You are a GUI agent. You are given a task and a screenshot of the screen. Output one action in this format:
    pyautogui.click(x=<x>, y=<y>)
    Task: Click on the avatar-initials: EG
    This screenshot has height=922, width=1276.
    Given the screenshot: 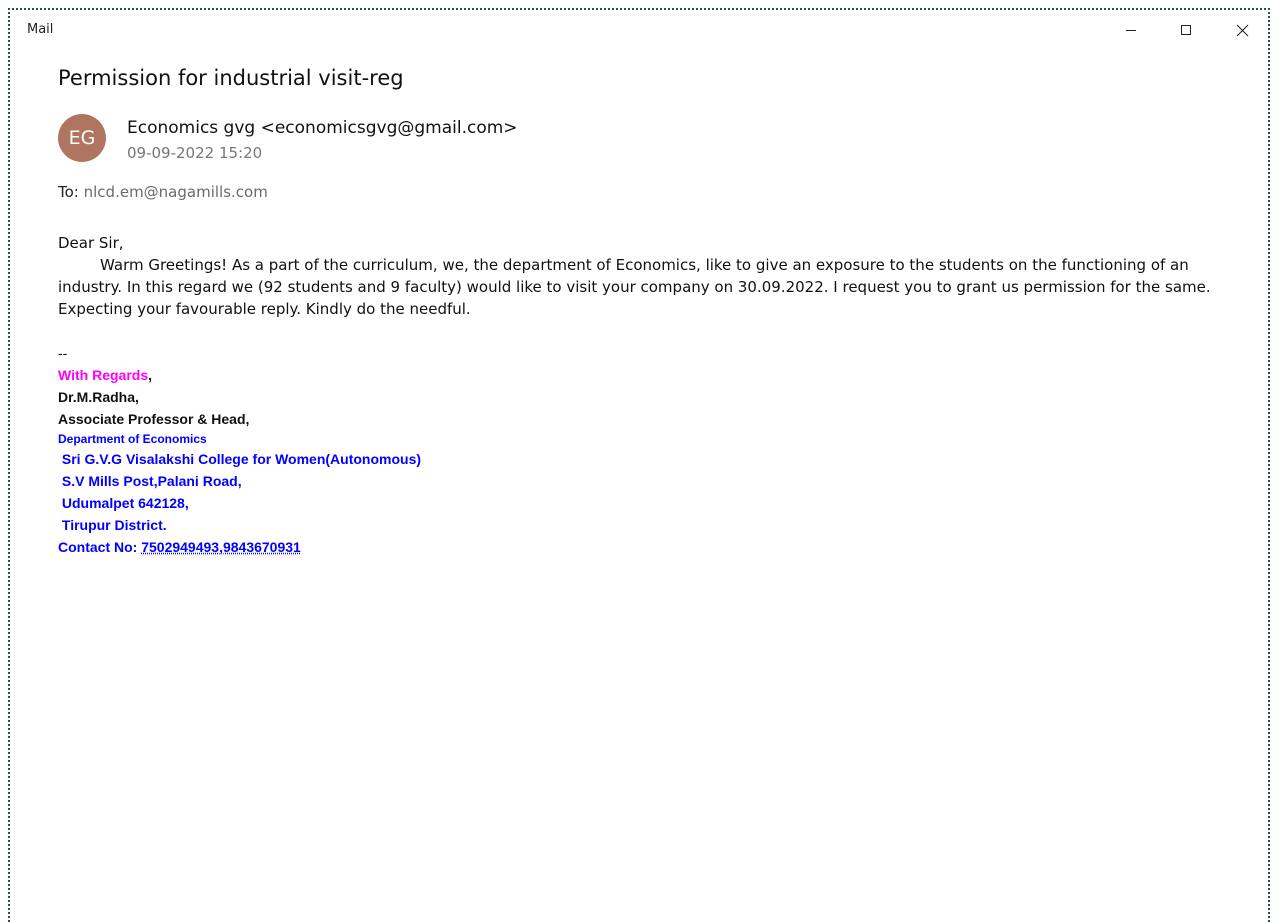 What is the action you would take?
    pyautogui.click(x=82, y=138)
    